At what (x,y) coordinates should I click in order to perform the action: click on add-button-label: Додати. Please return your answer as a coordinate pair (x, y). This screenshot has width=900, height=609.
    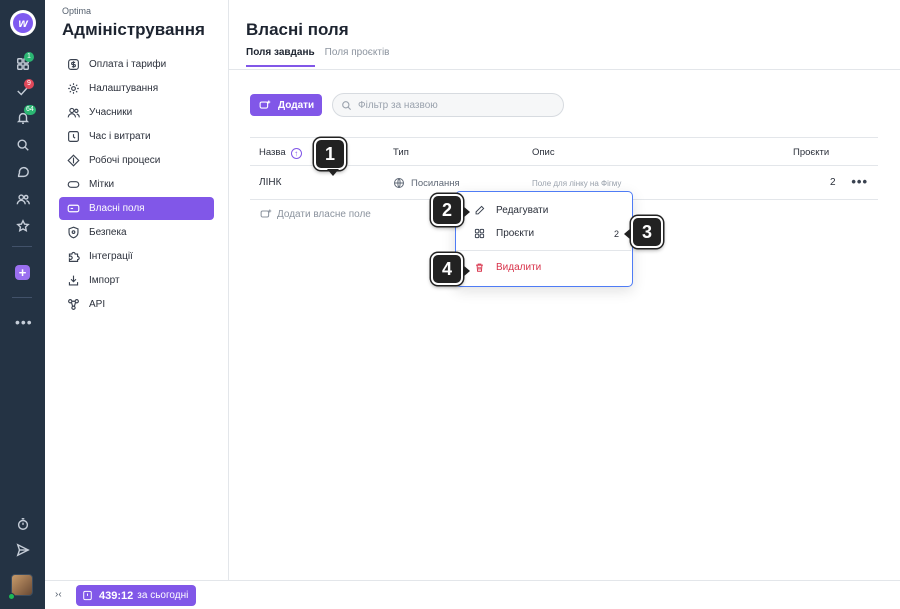
    Looking at the image, I should click on (296, 105).